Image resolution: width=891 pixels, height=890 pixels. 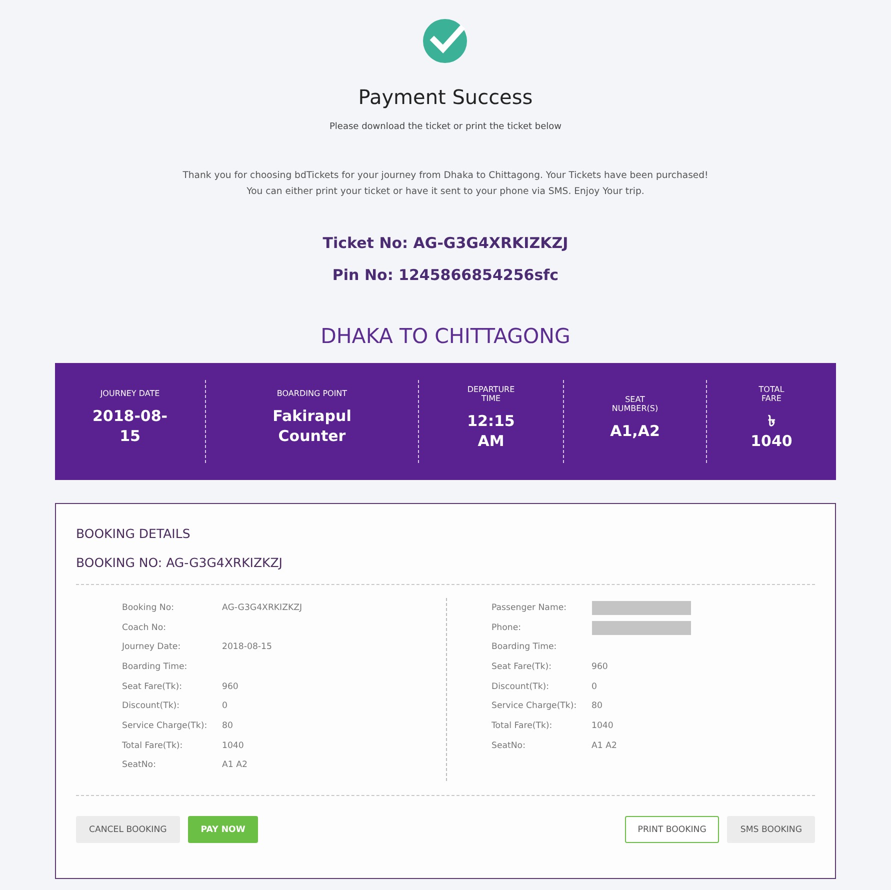 What do you see at coordinates (148, 607) in the screenshot?
I see `detail-label: Booking No:` at bounding box center [148, 607].